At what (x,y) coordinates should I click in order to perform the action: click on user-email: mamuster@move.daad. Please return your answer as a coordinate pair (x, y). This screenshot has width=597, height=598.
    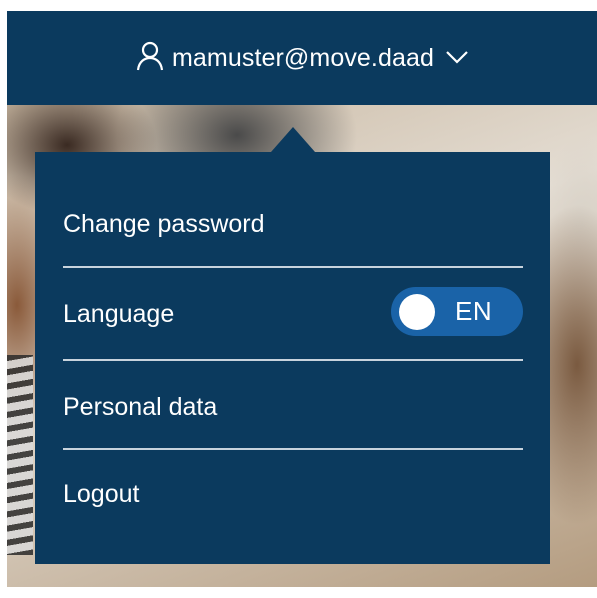
    Looking at the image, I should click on (302, 57).